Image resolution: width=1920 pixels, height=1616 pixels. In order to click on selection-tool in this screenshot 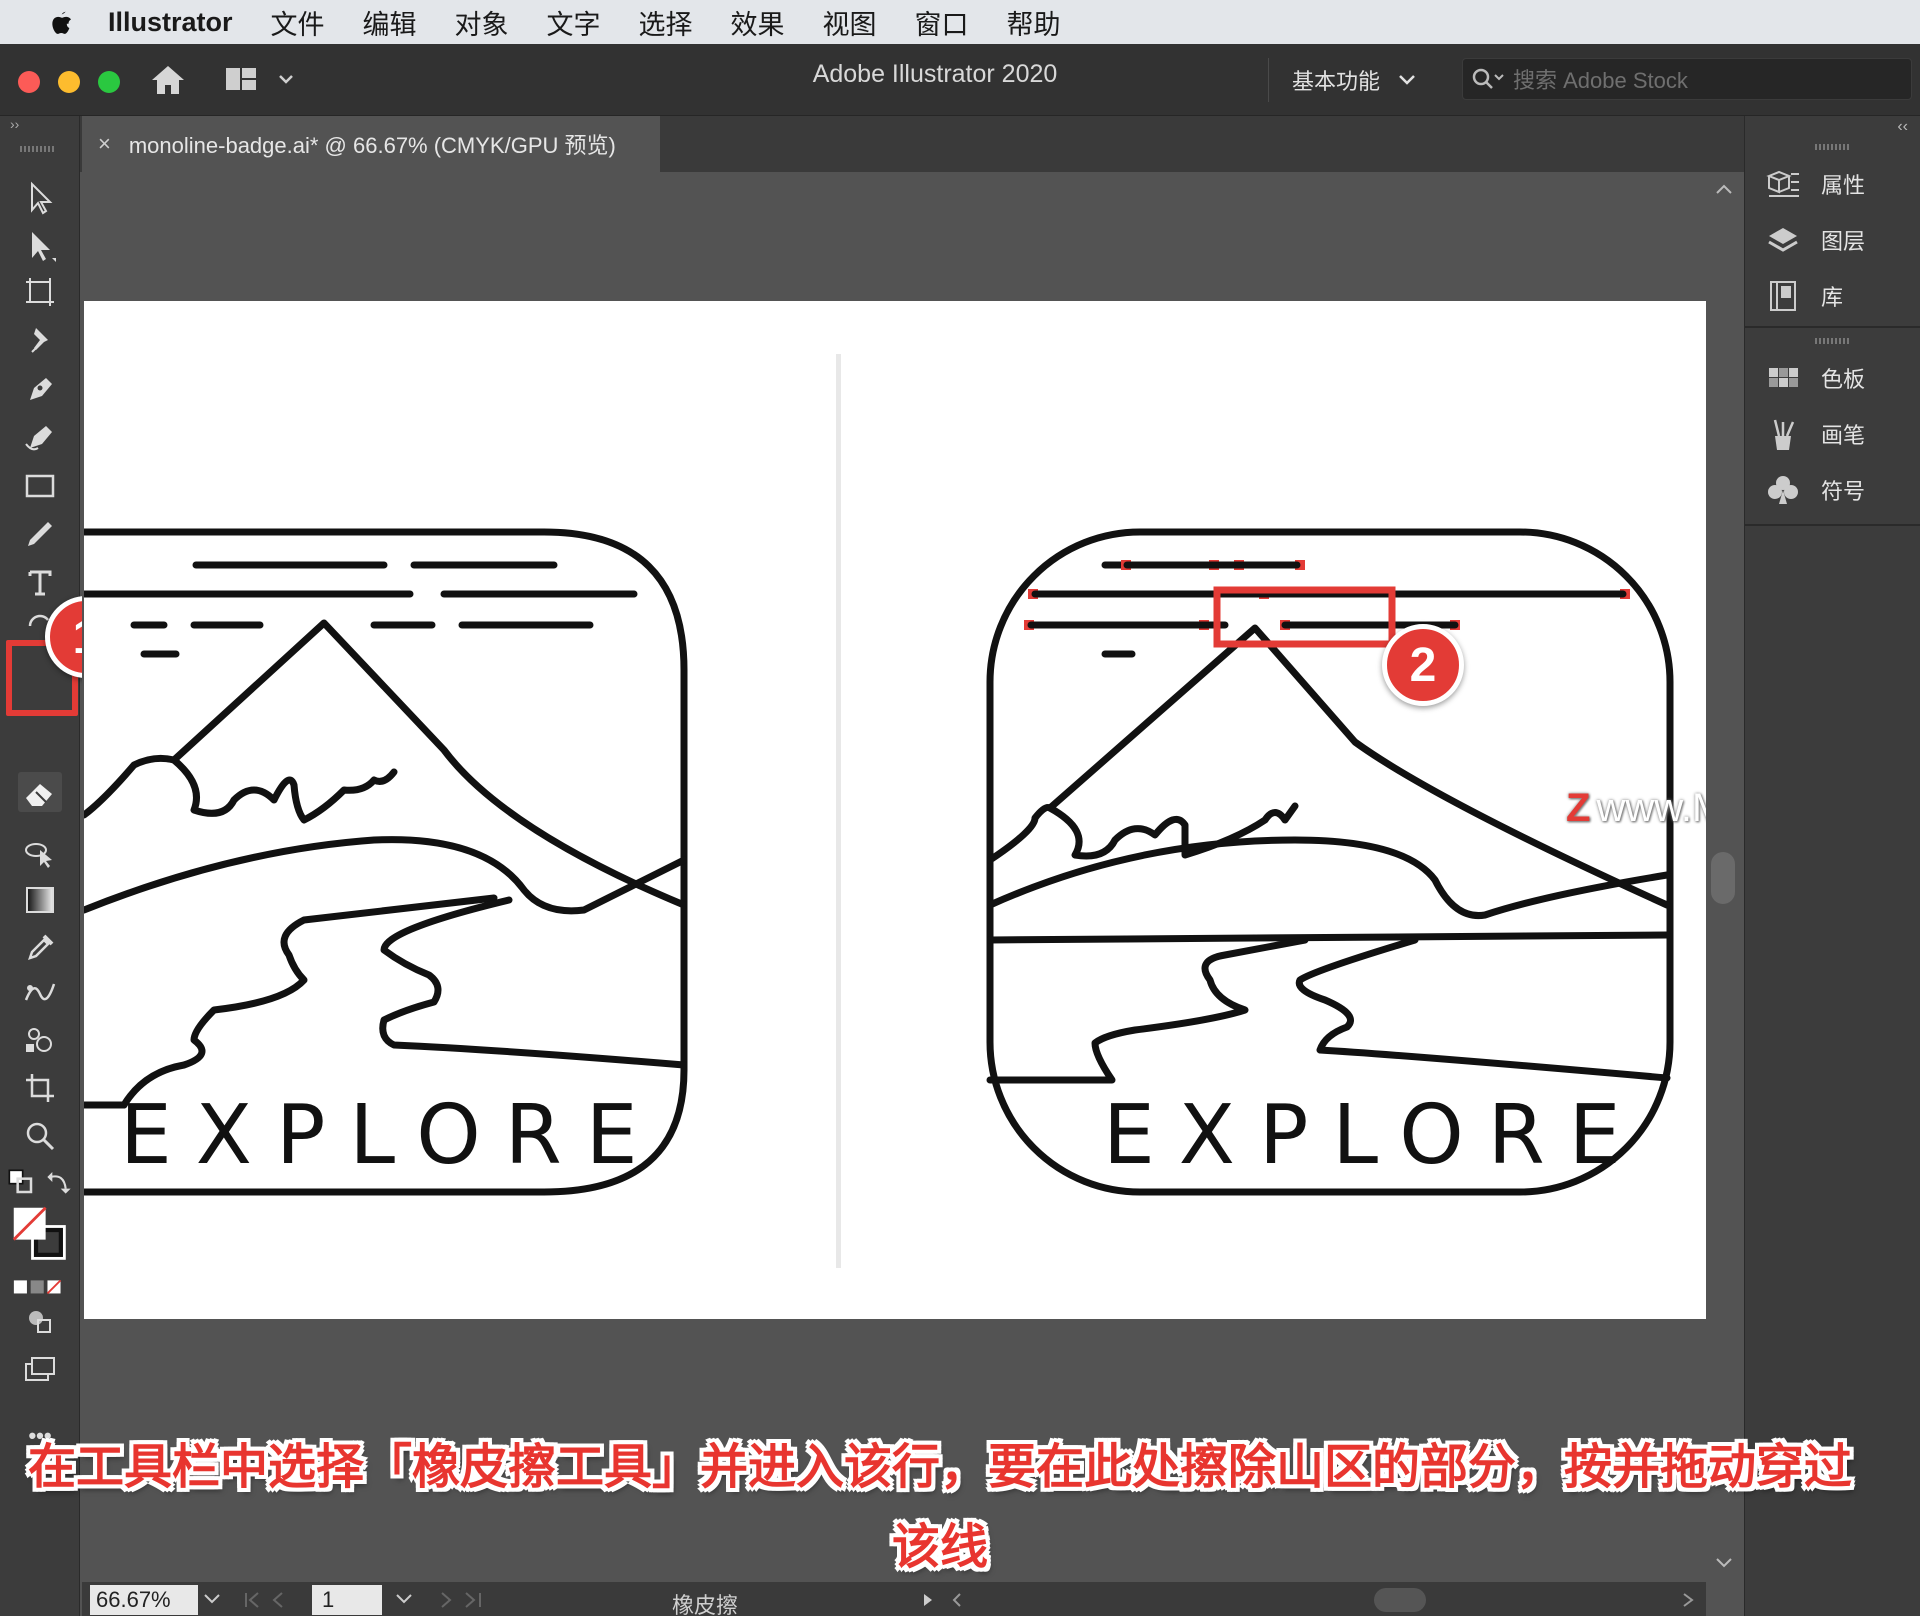, I will do `click(40, 198)`.